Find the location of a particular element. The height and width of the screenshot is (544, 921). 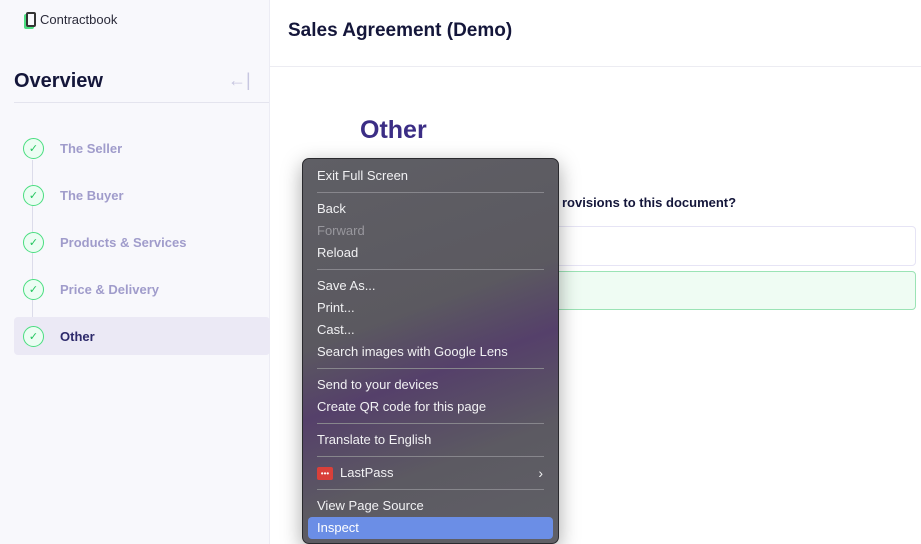

menu-lastpass: ••• LastPass › is located at coordinates (430, 473).